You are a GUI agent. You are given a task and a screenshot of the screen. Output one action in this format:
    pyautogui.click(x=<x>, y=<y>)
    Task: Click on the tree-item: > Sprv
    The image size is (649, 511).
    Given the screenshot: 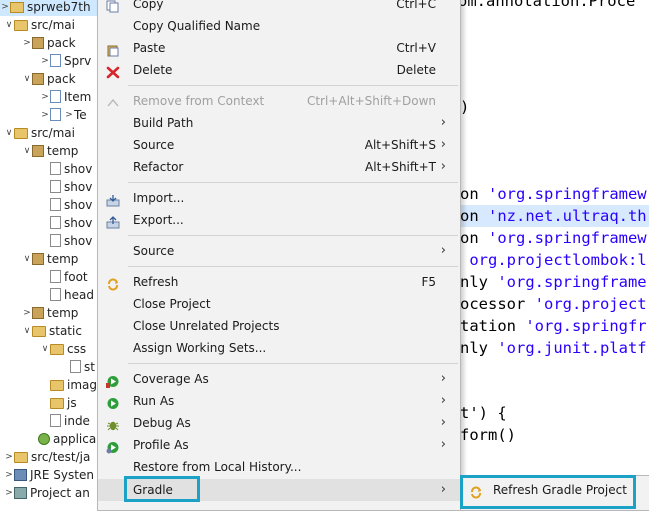 What is the action you would take?
    pyautogui.click(x=65, y=61)
    